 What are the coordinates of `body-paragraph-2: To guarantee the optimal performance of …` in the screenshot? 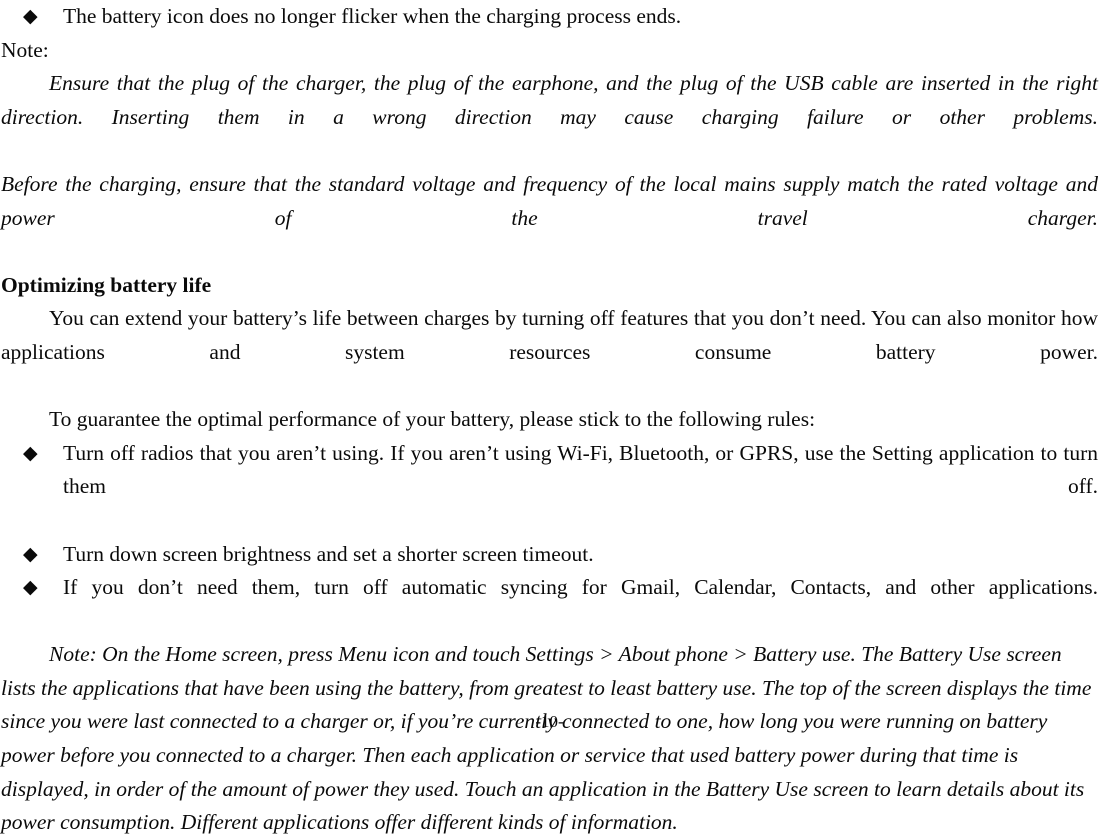 It's located at (432, 419).